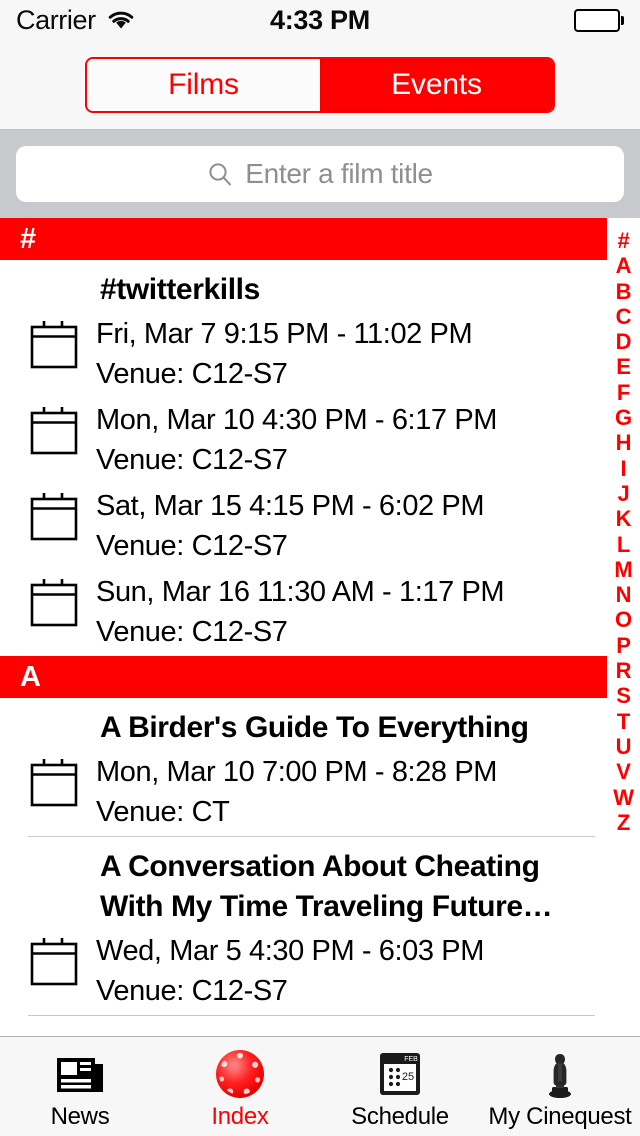 The image size is (640, 1136). Describe the element at coordinates (339, 173) in the screenshot. I see `search-placeholder: Enter a film title` at that location.